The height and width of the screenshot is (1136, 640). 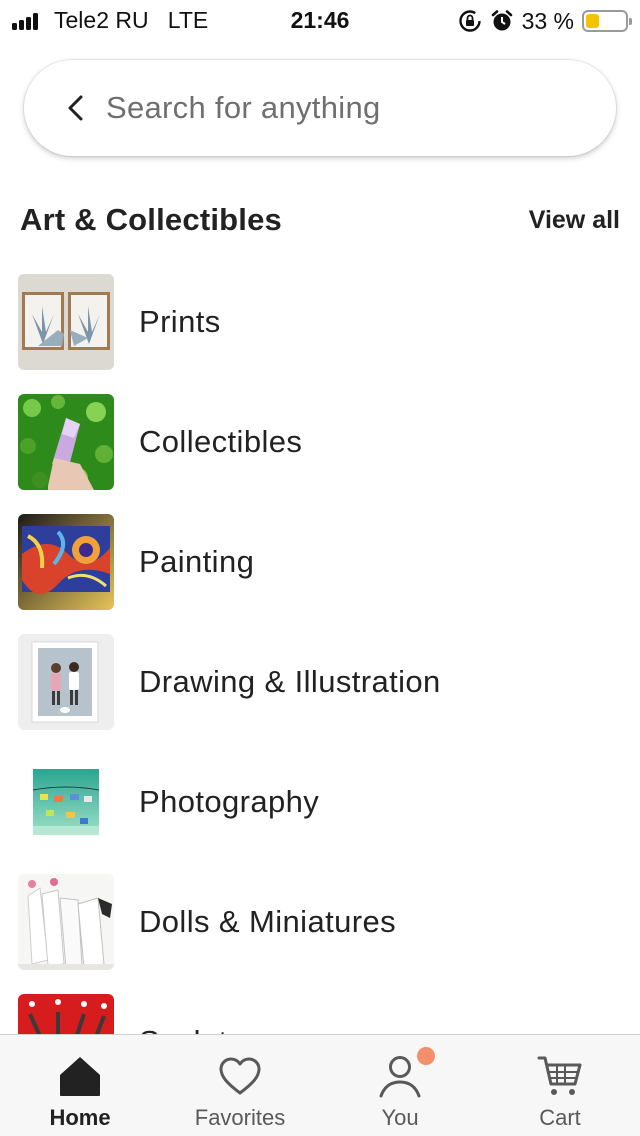 I want to click on category-thumbnail-prints, so click(x=66, y=322).